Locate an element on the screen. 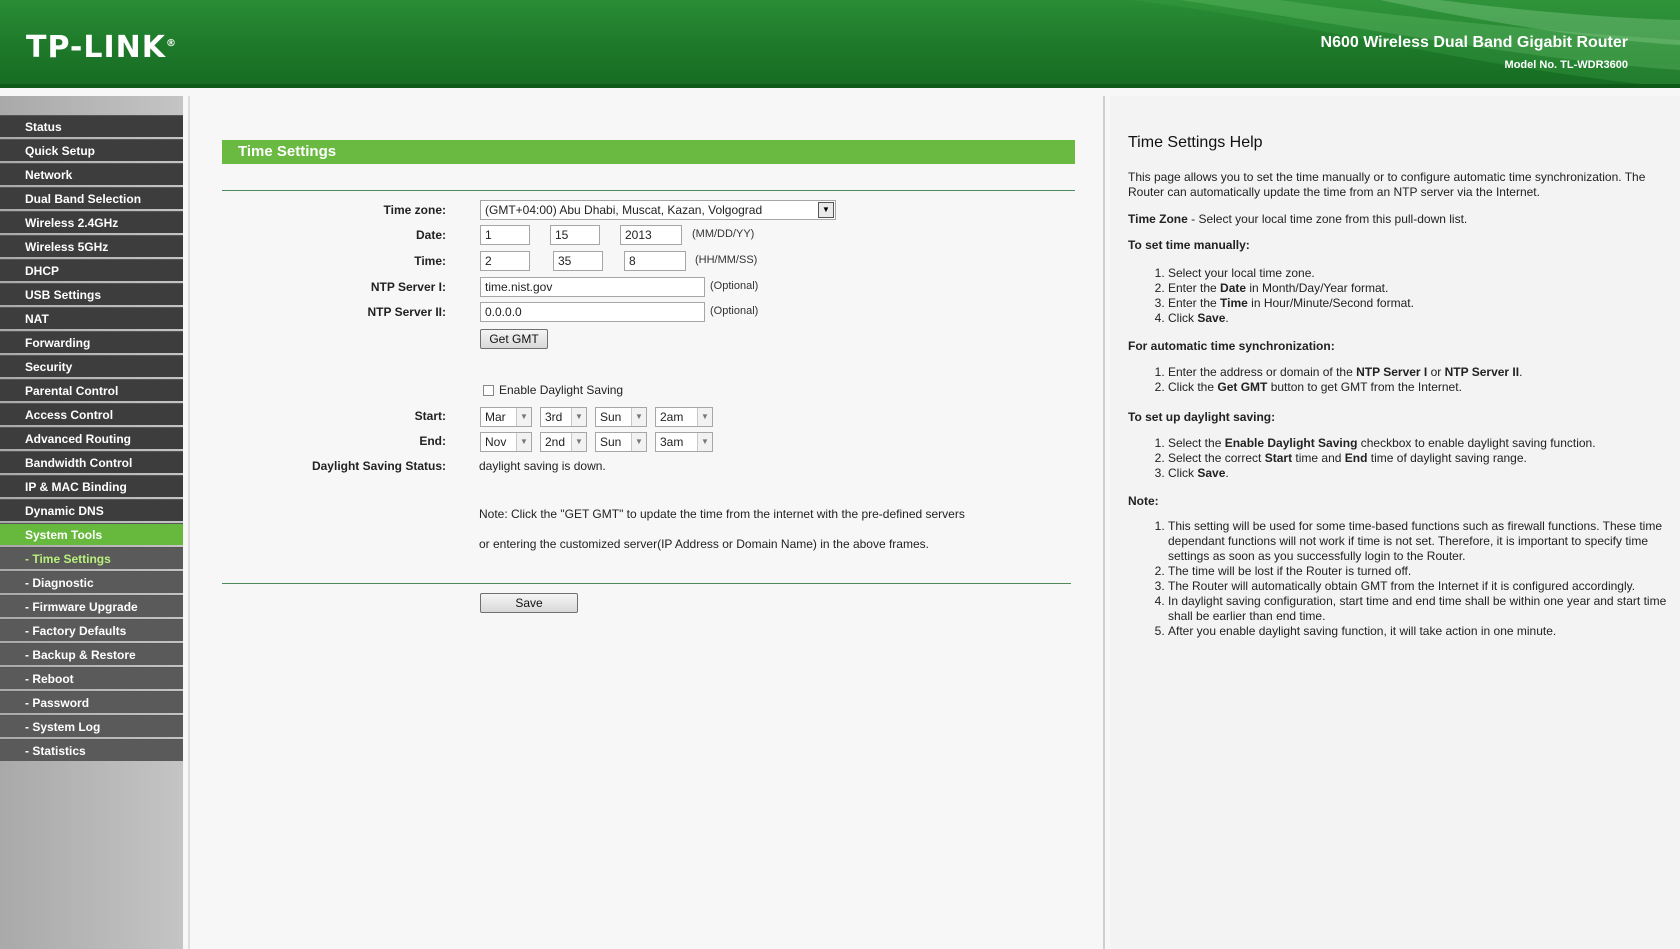 This screenshot has height=949, width=1680. sidebar-subitem-backup-restore: - Backup & Restore is located at coordinates (91, 654).